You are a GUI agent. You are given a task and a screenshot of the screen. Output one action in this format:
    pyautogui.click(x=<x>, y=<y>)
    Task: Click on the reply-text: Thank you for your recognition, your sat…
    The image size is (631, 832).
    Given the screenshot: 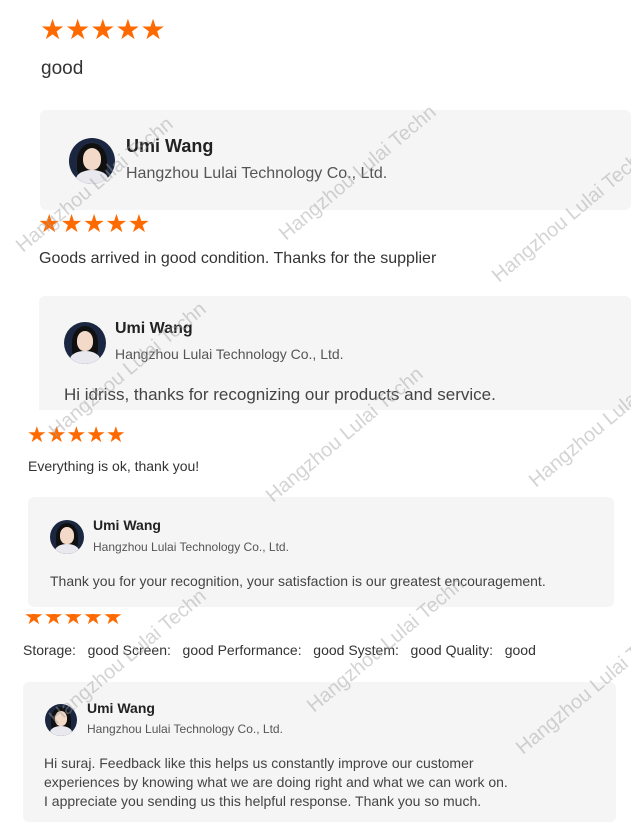 What is the action you would take?
    pyautogui.click(x=298, y=581)
    